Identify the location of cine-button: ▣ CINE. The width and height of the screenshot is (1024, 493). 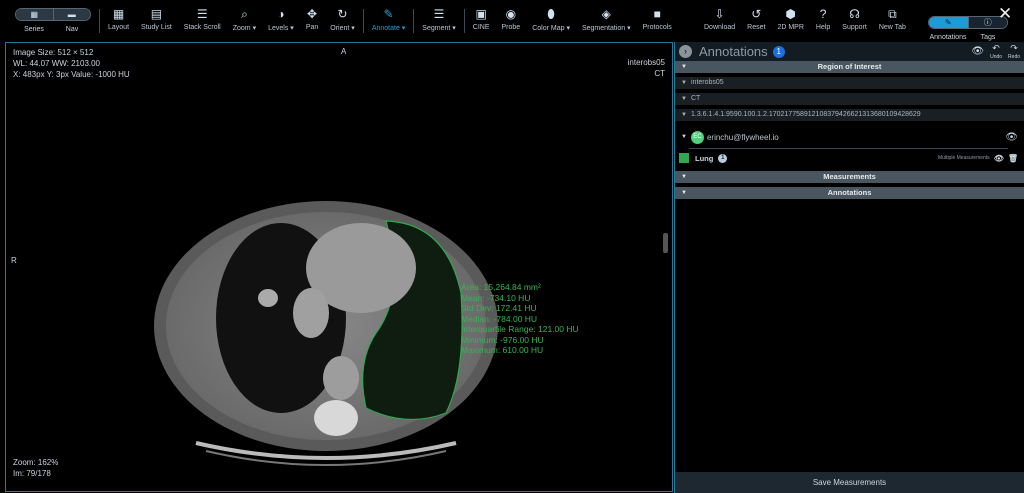
(481, 19).